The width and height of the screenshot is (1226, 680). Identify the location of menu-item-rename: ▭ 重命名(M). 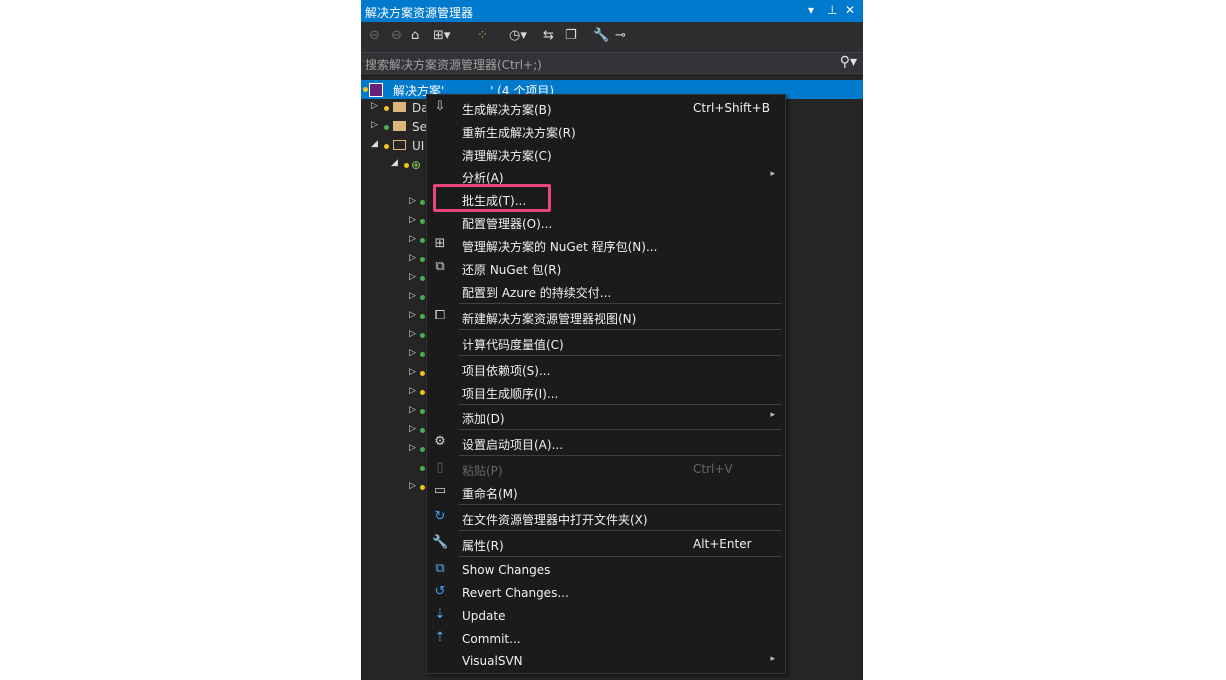
(606, 491).